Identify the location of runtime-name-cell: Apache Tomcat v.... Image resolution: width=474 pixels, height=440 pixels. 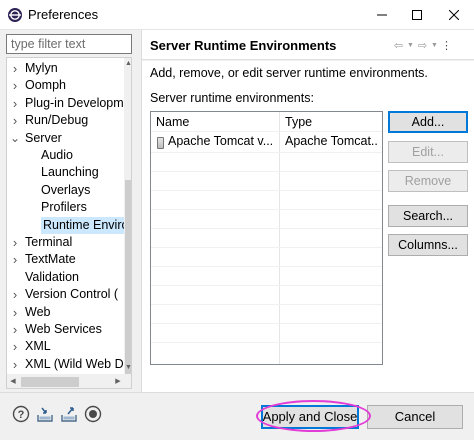
(221, 141).